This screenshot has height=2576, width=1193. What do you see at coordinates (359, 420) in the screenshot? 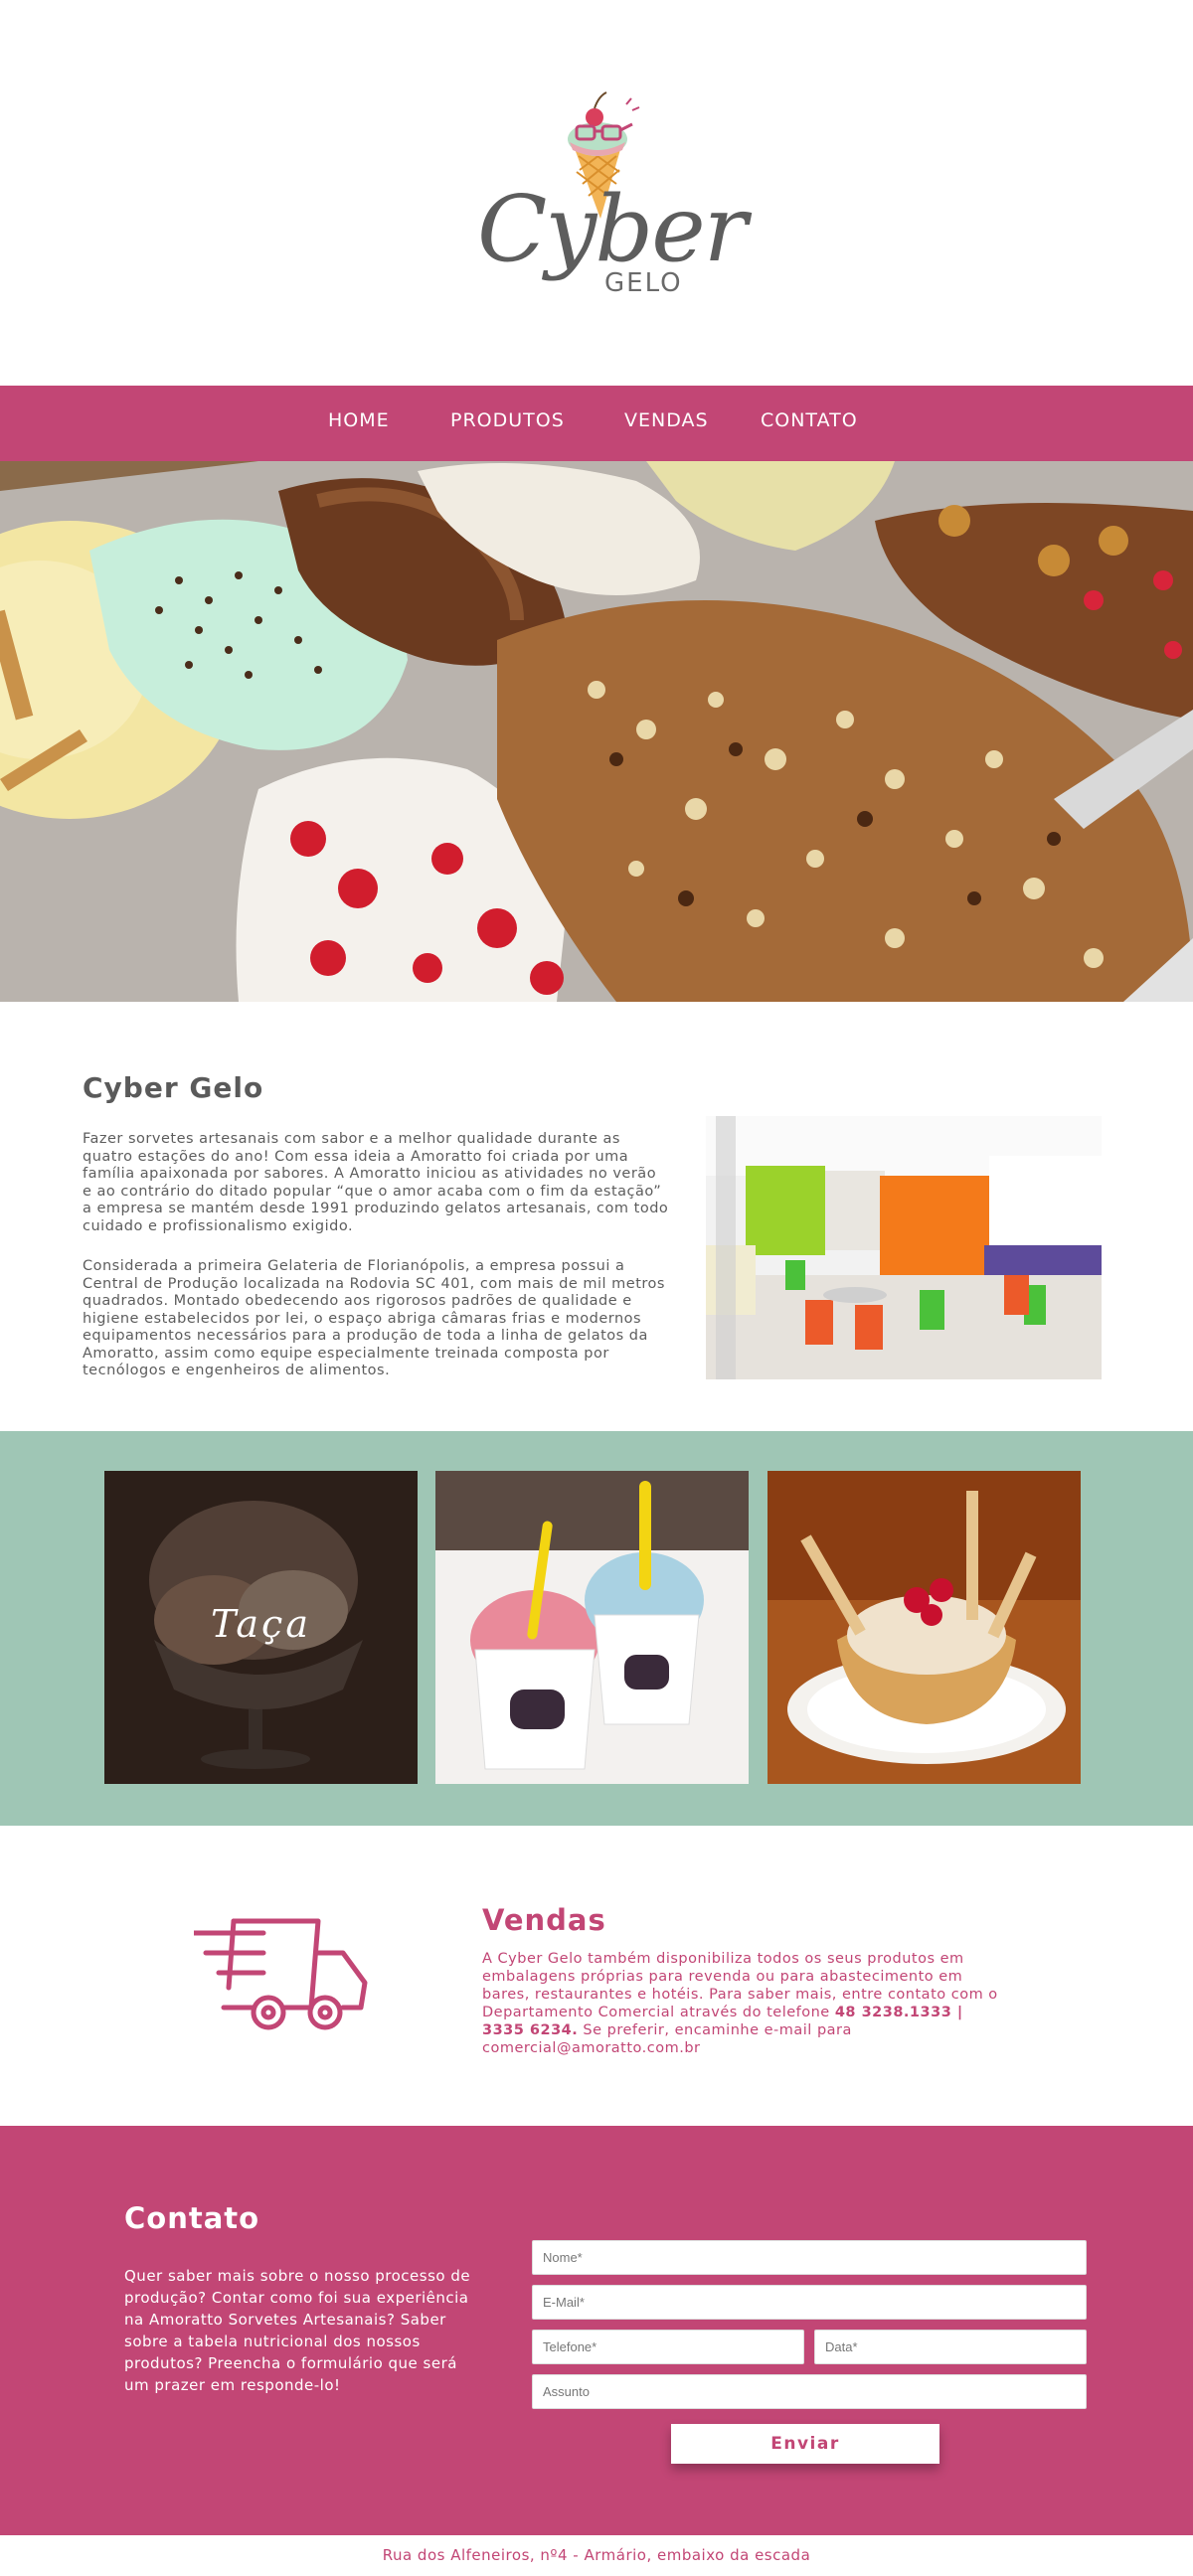
I see `nav-home: HOME` at bounding box center [359, 420].